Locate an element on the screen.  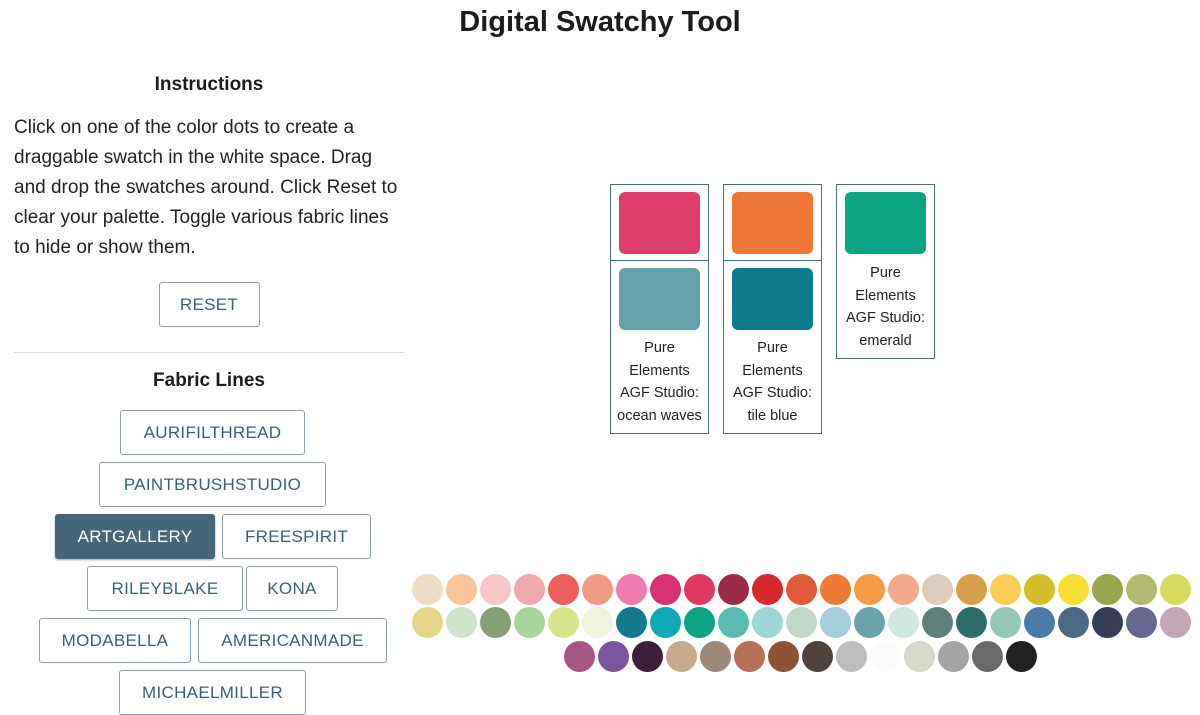
divider is located at coordinates (209, 352).